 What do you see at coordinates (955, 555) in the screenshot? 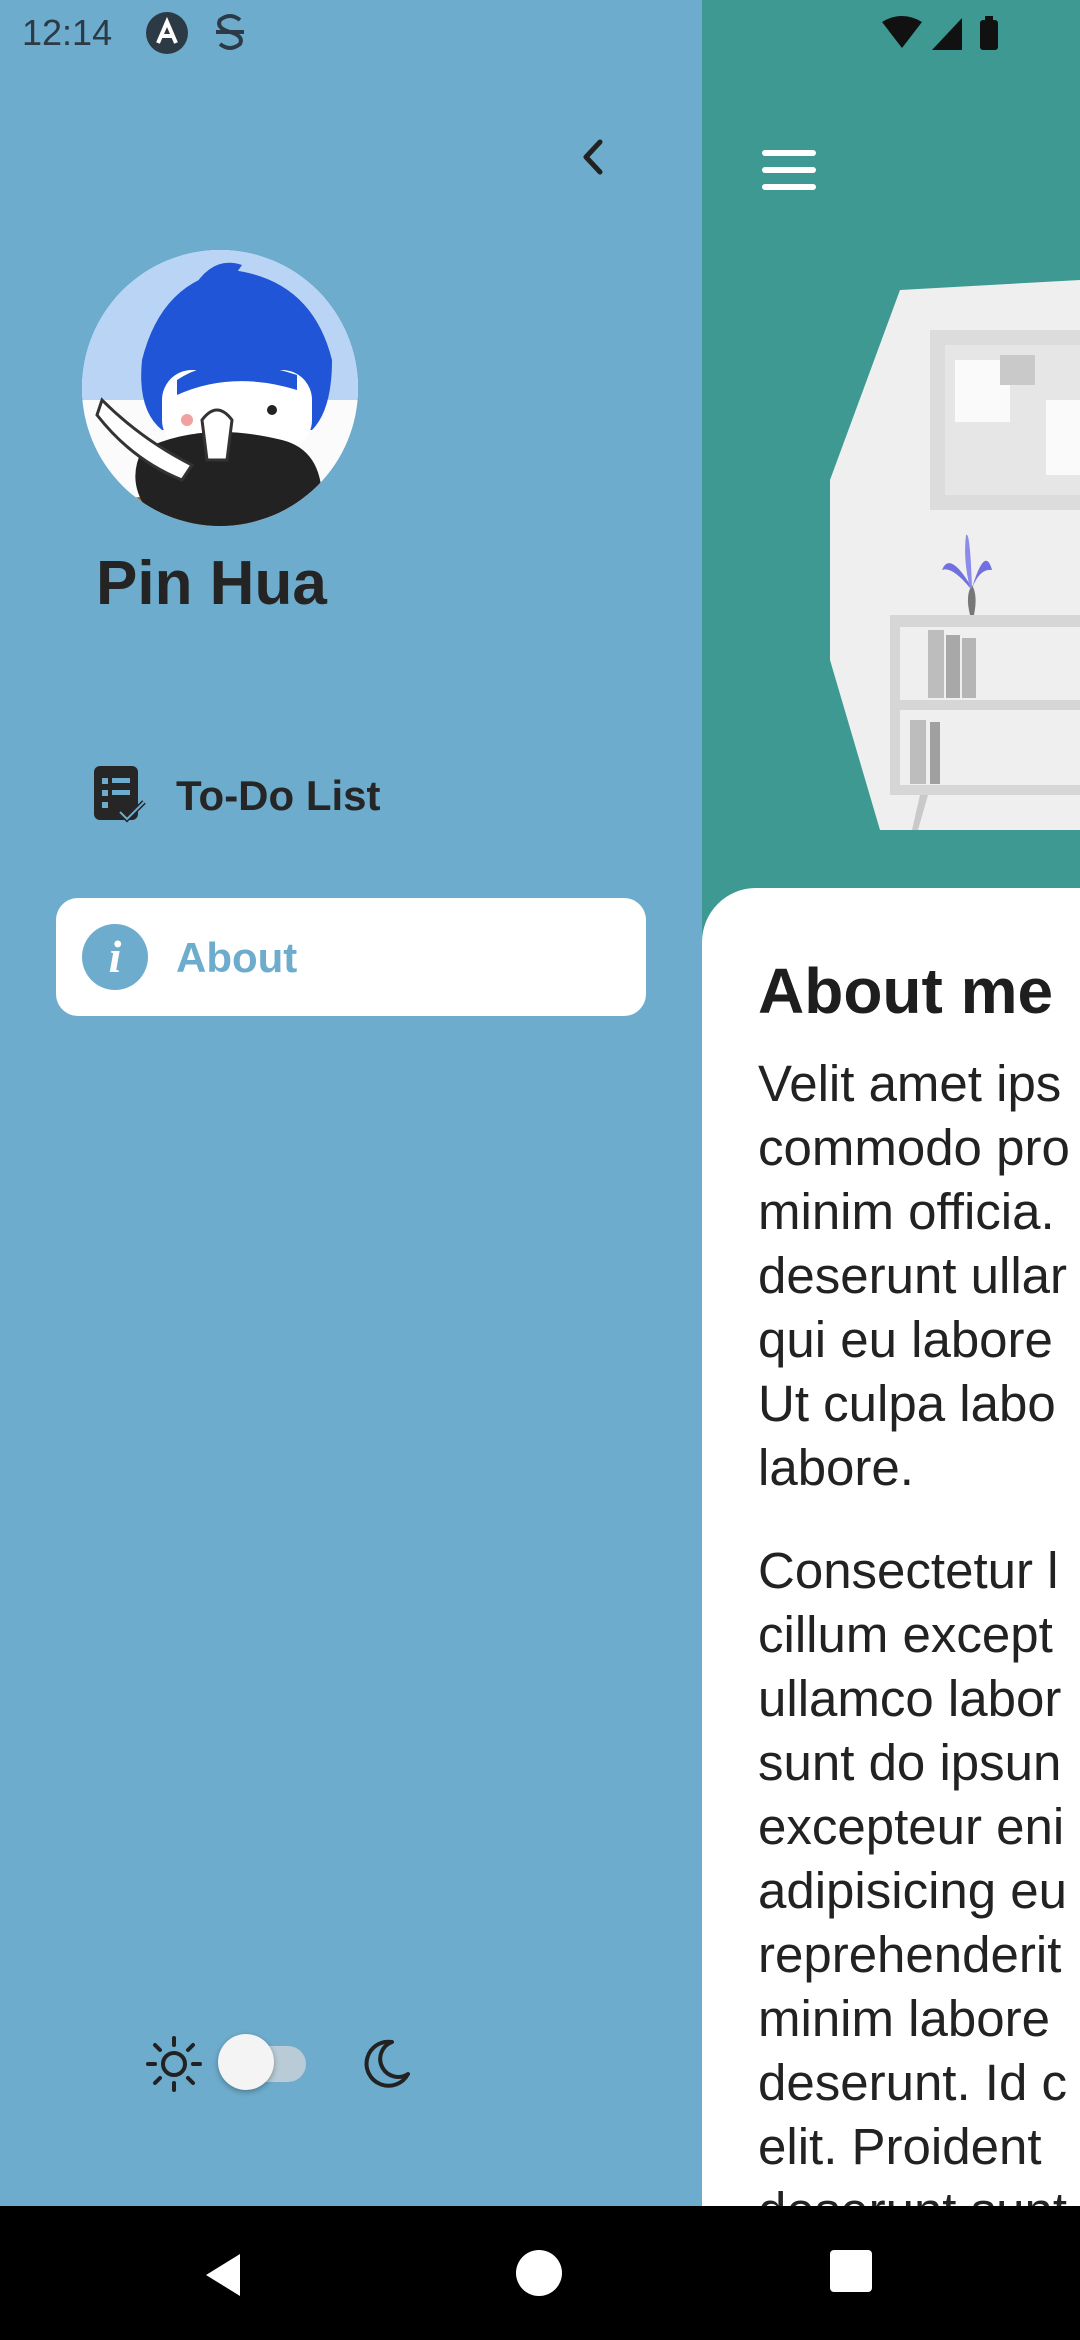
I see `room-illustration` at bounding box center [955, 555].